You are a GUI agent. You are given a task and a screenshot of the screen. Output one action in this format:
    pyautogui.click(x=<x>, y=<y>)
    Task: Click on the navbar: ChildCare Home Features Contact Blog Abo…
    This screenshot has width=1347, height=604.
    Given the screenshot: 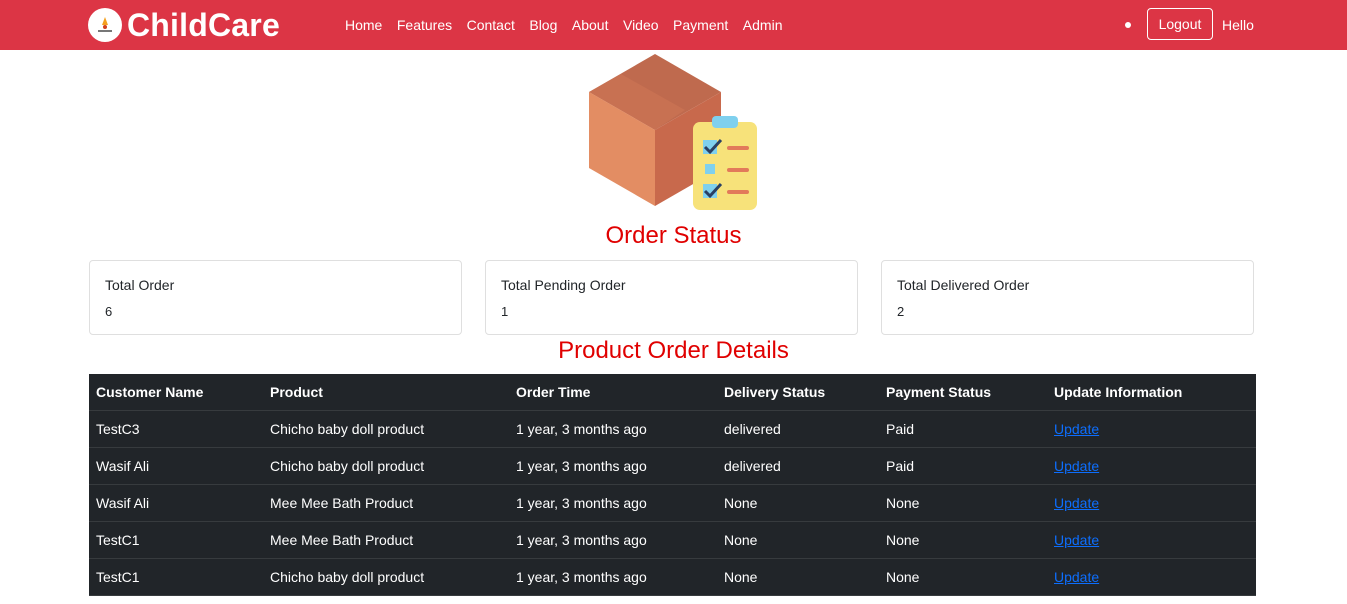 What is the action you would take?
    pyautogui.click(x=673, y=25)
    